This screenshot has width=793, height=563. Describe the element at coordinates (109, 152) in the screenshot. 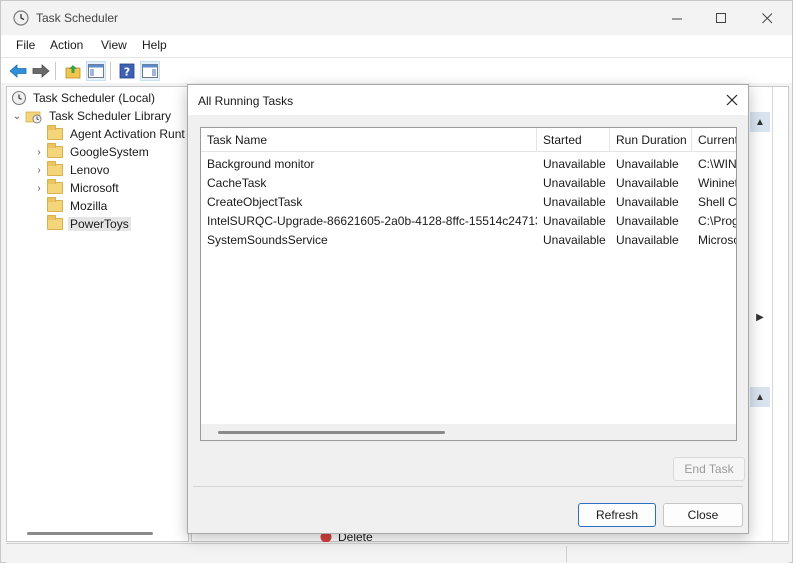

I see `tree-folder-label: GoogleSystem` at that location.